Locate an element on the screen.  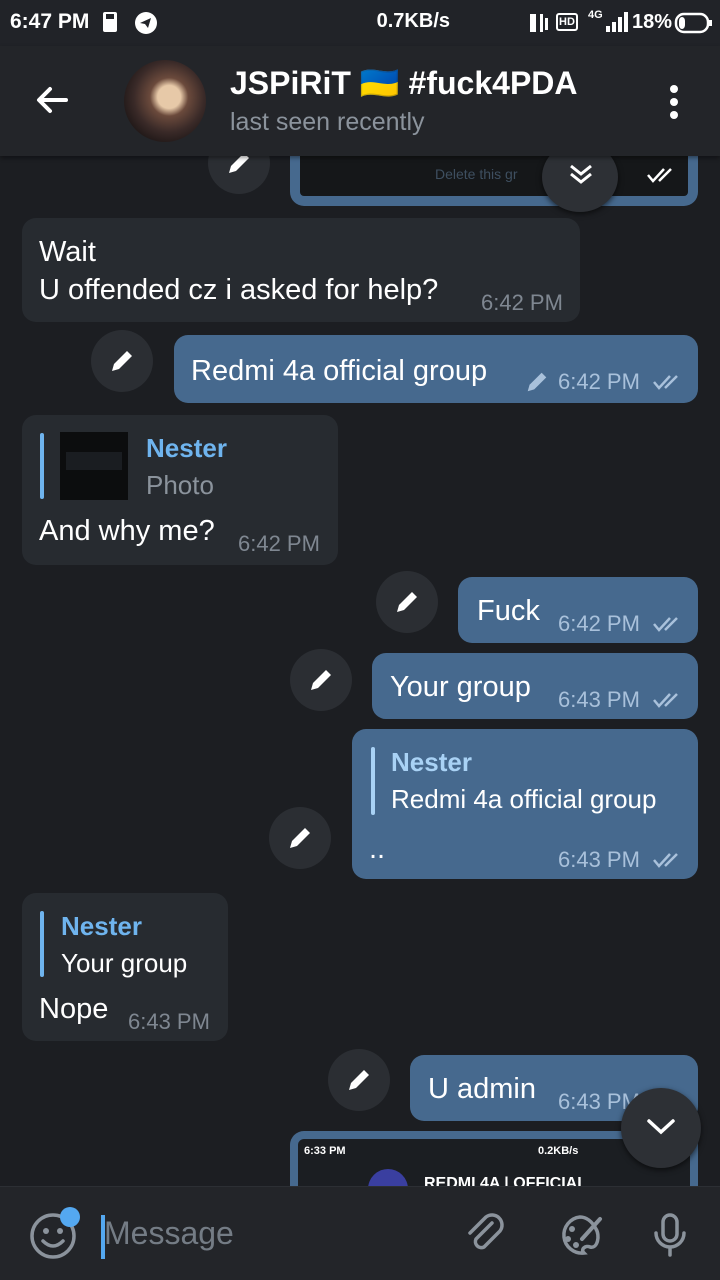
status-bar: 6:47 PM 0.7KB/s HD 4G 18% is located at coordinates (360, 23).